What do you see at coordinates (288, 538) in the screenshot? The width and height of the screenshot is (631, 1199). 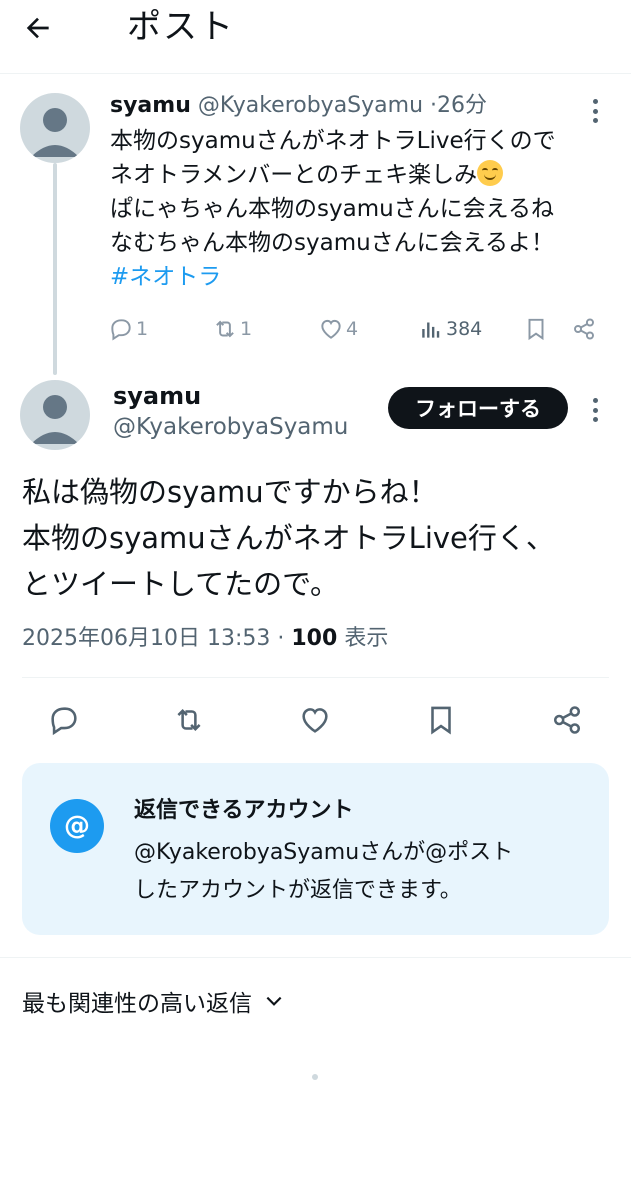 I see `post-text-line: 本物のsyamuさんがネオトラLive行く、` at bounding box center [288, 538].